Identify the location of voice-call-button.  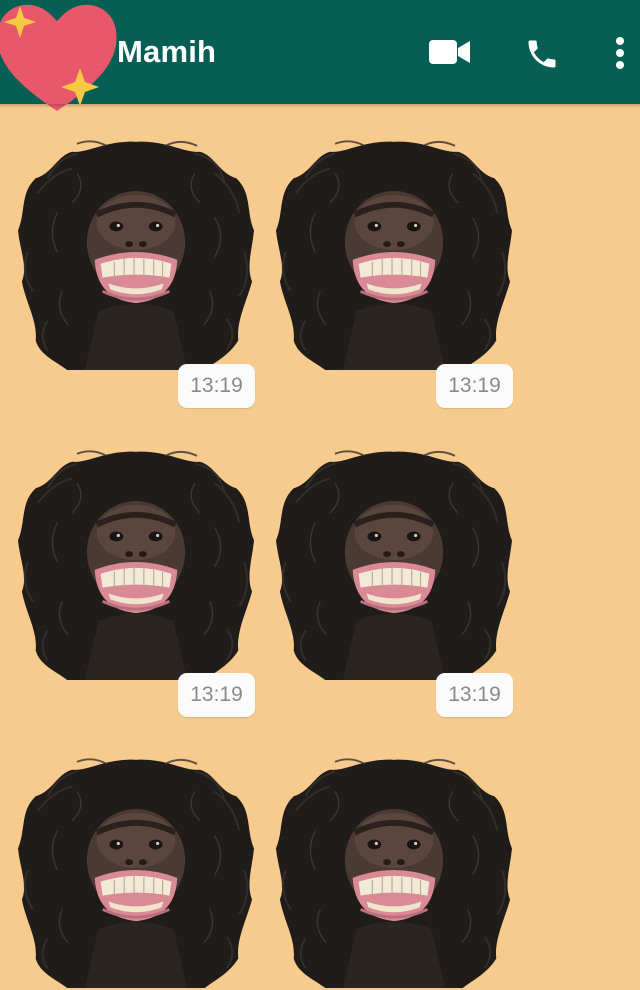
(542, 54).